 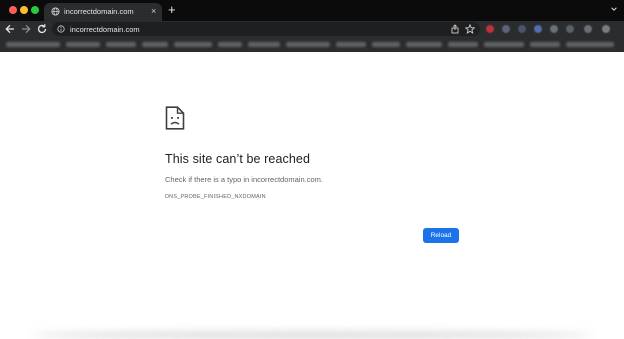 I want to click on active-tab: incorrectdomain.com ×, so click(x=103, y=12).